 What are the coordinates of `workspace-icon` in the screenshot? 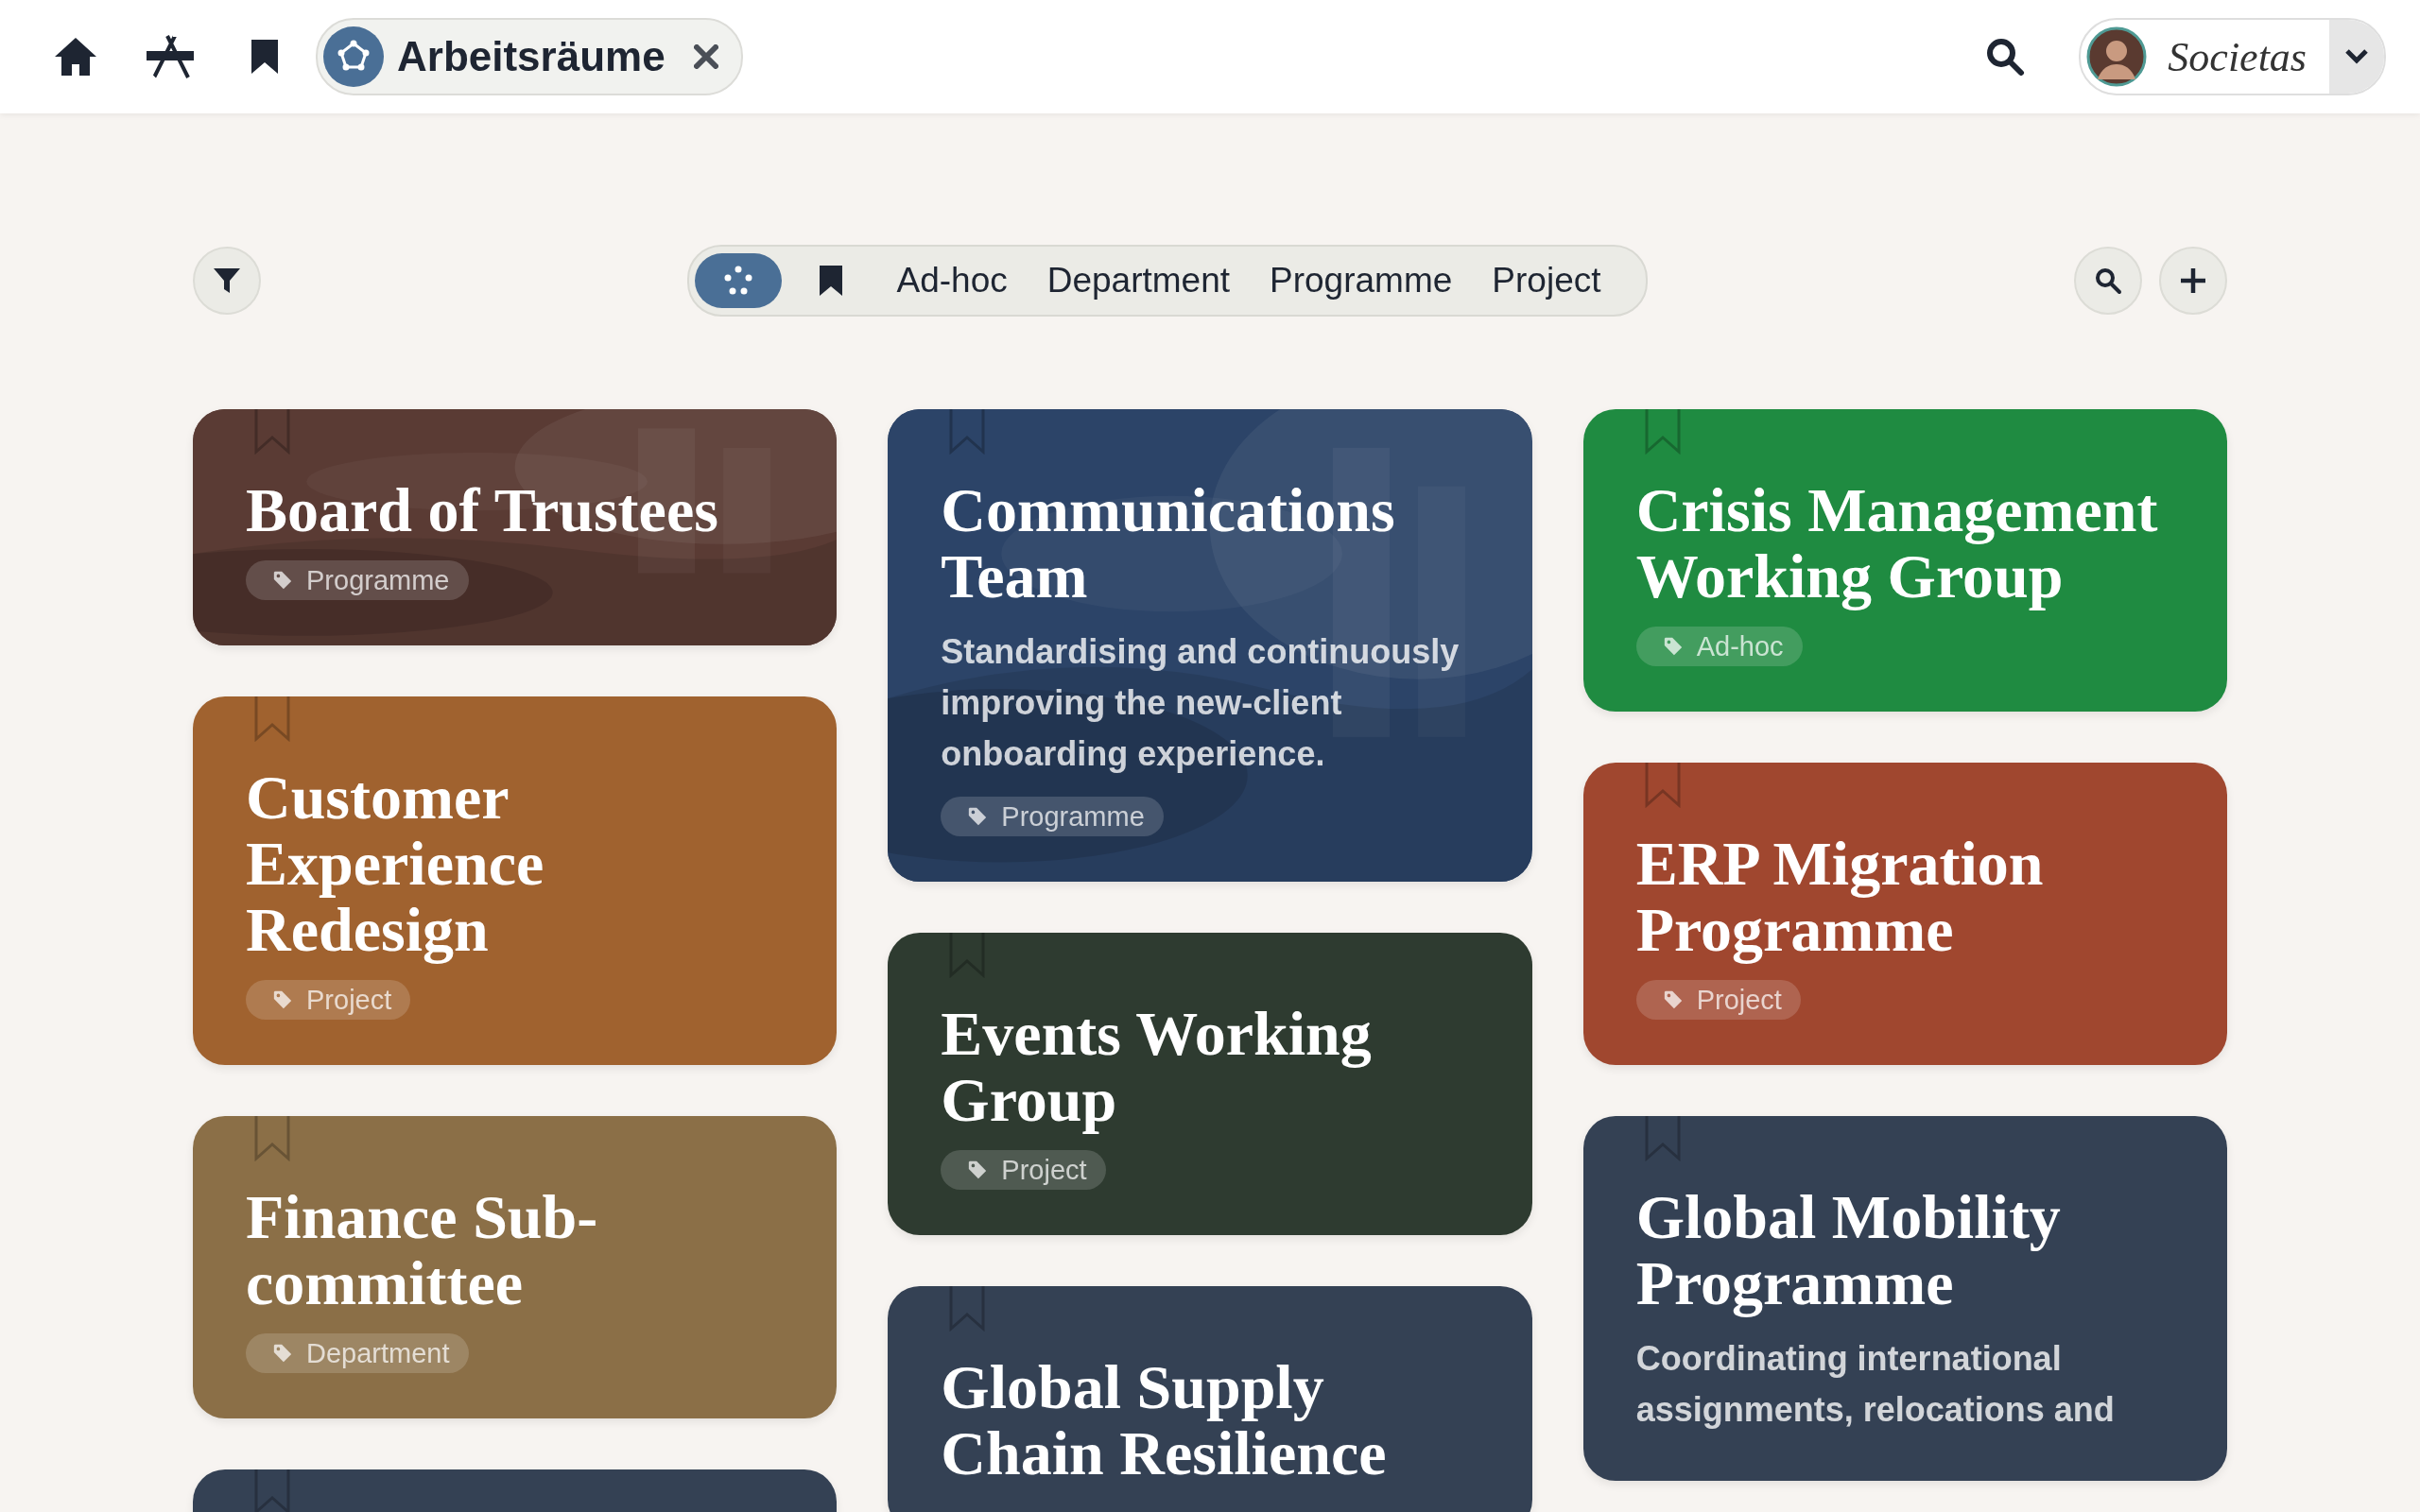 It's located at (353, 56).